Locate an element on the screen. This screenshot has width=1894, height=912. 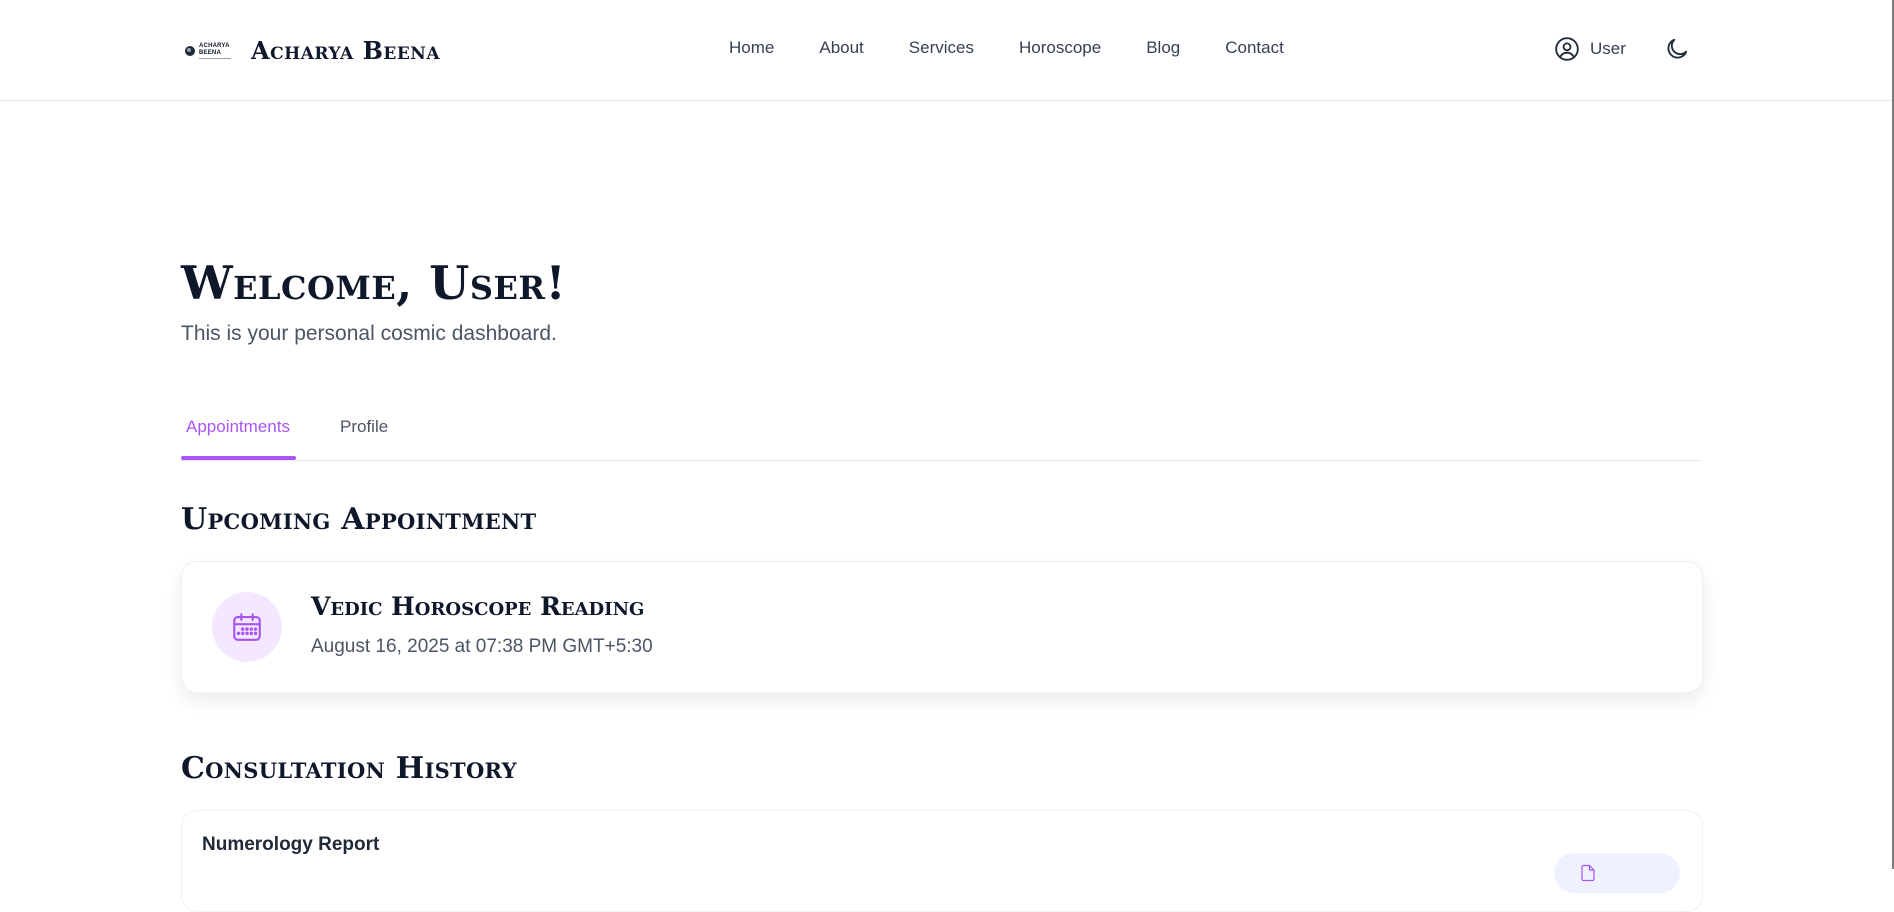
calendar-icon is located at coordinates (247, 627).